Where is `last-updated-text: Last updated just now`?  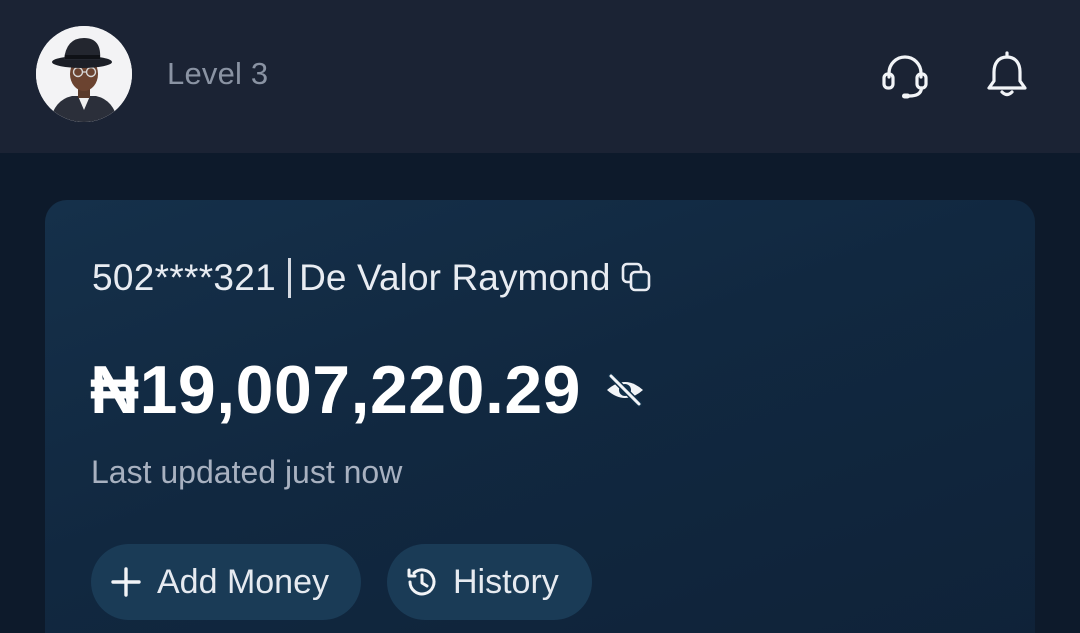
last-updated-text: Last updated just now is located at coordinates (247, 472).